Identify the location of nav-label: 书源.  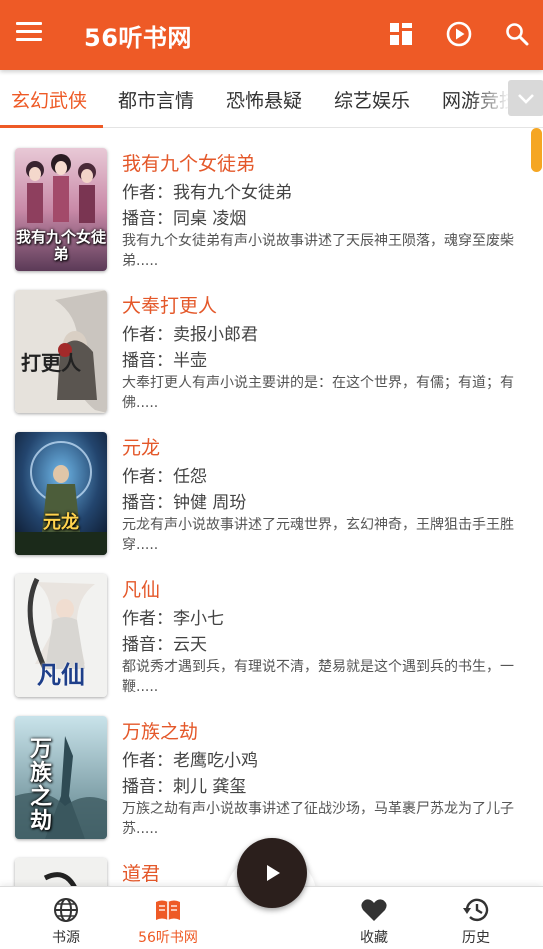
(66, 938).